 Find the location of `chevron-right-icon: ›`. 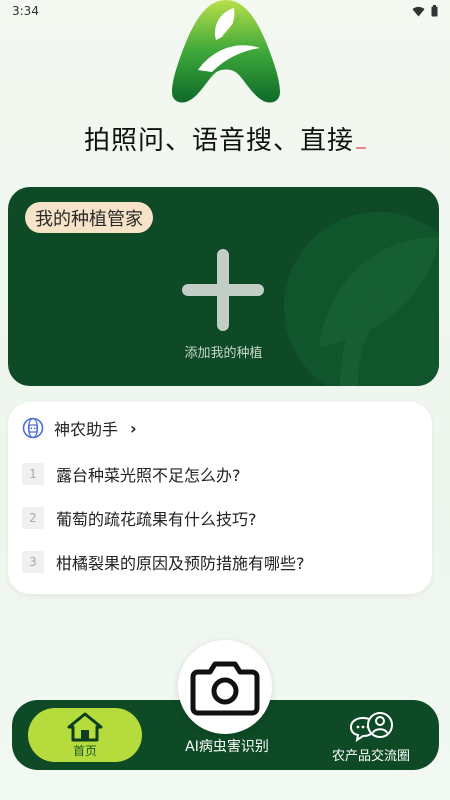

chevron-right-icon: › is located at coordinates (133, 428).